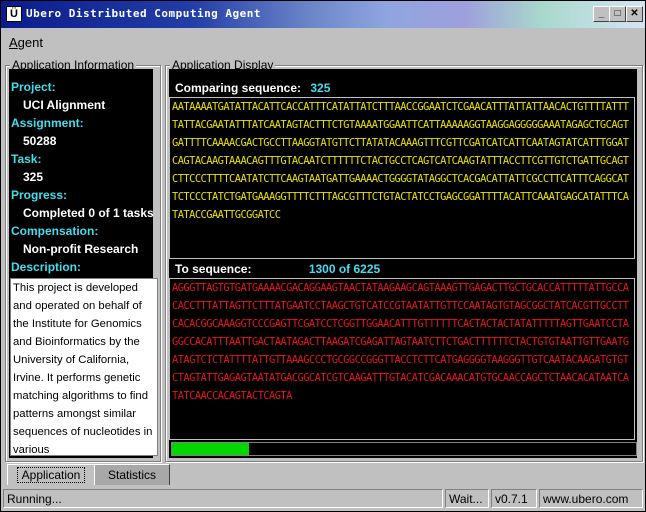 This screenshot has height=512, width=646. What do you see at coordinates (33, 87) in the screenshot?
I see `project-label: Project:` at bounding box center [33, 87].